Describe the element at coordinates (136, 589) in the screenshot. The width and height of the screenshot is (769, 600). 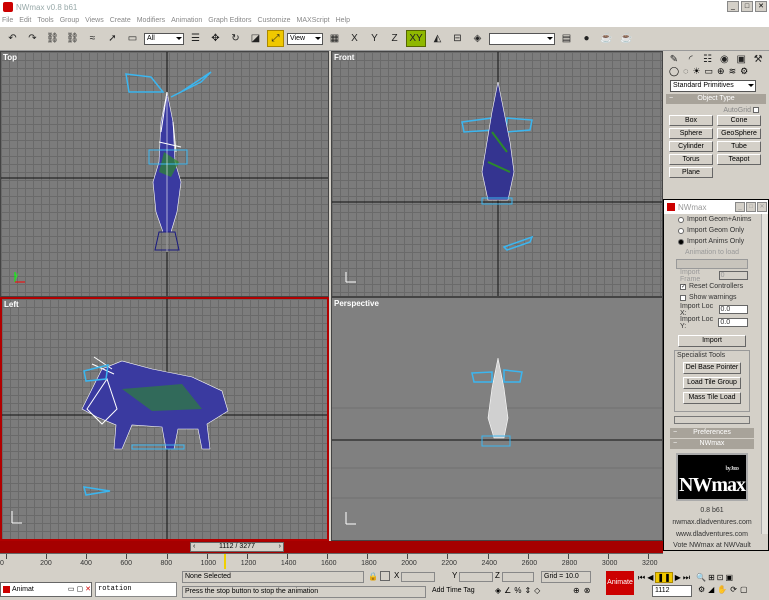
I see `maxscript-listener-input: rotation` at that location.